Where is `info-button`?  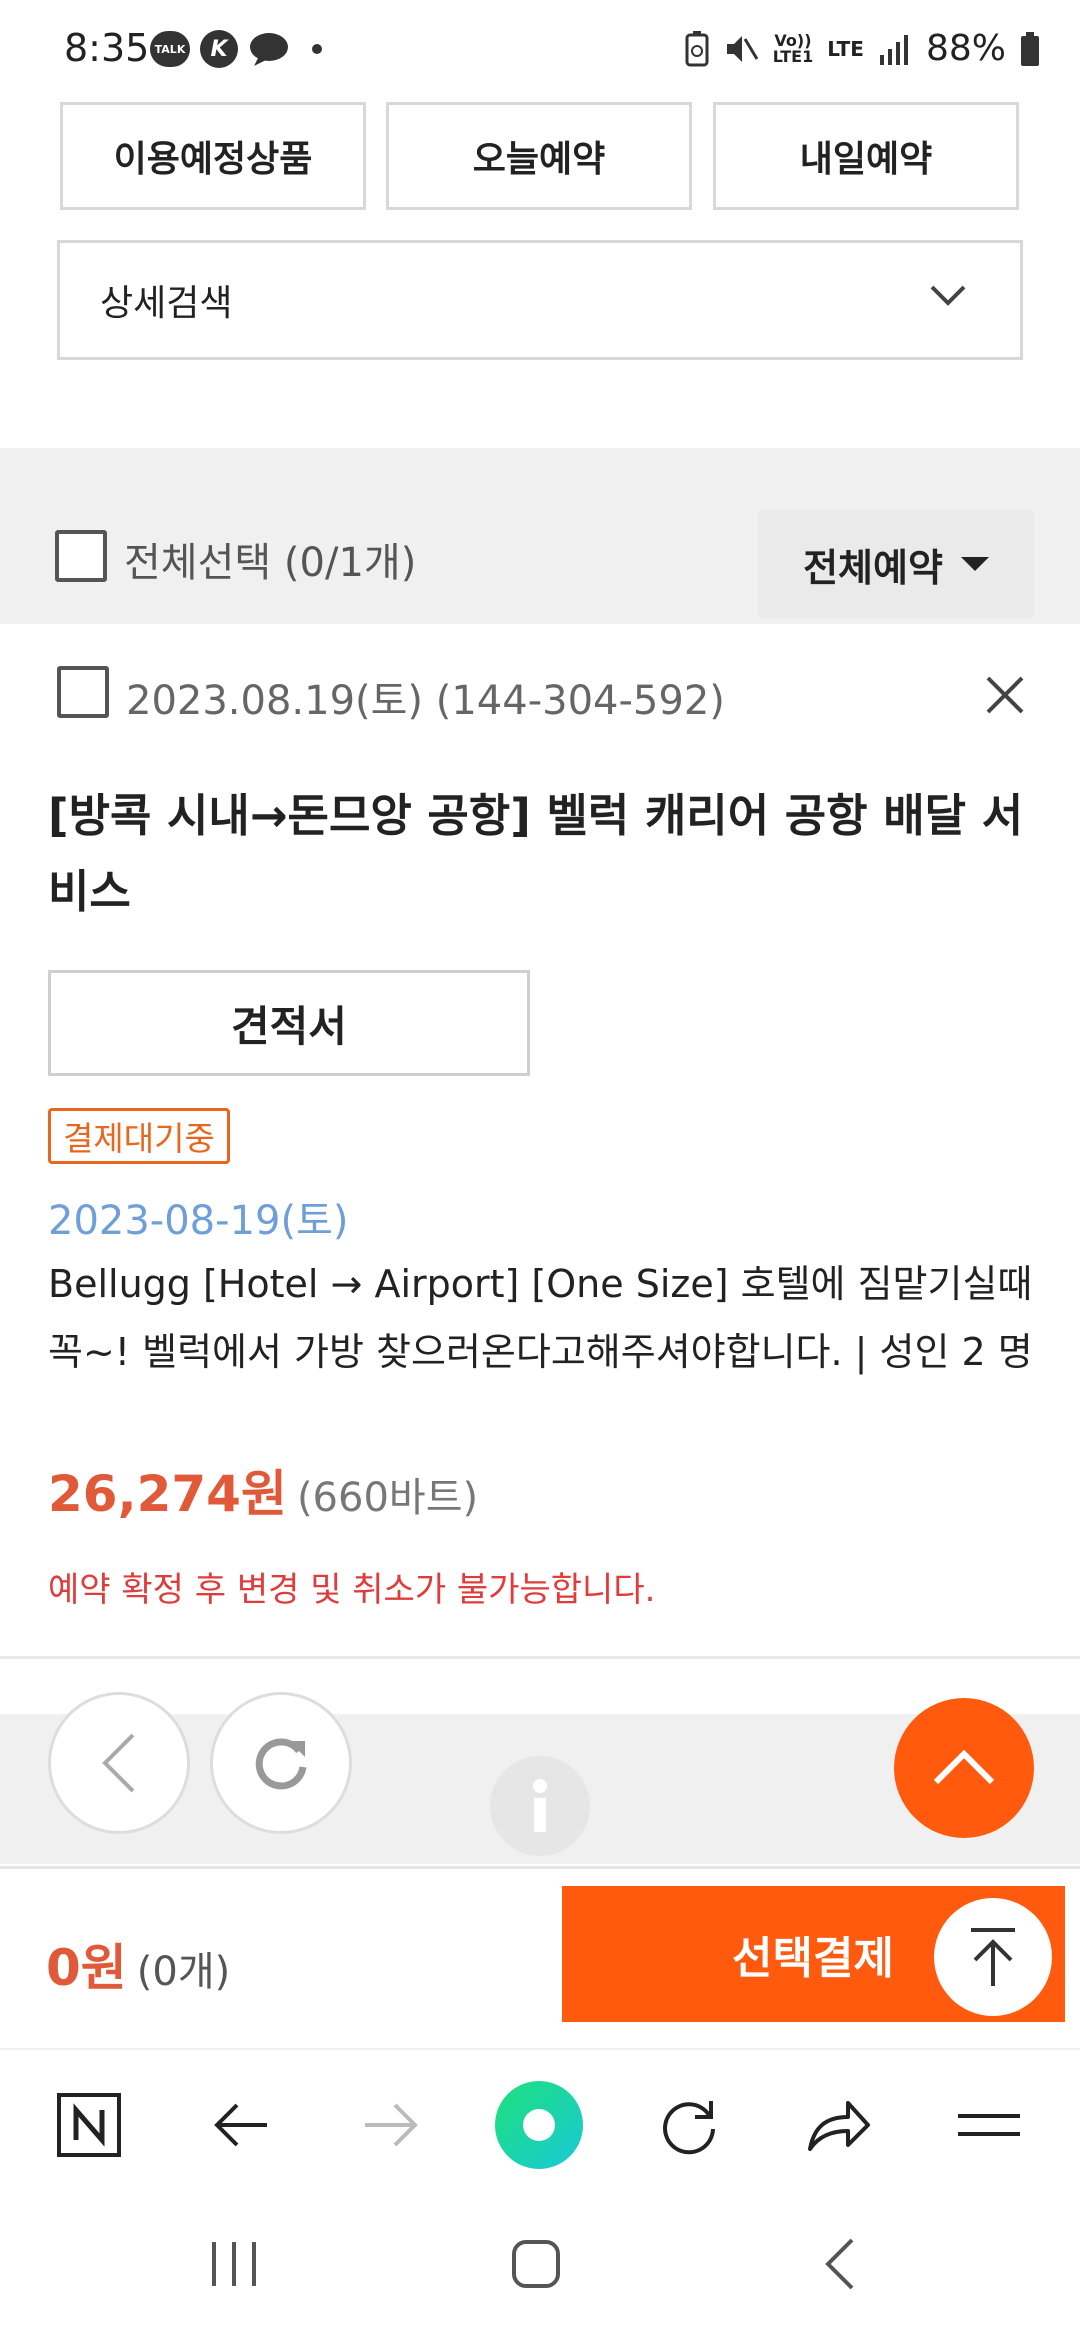 info-button is located at coordinates (540, 1806).